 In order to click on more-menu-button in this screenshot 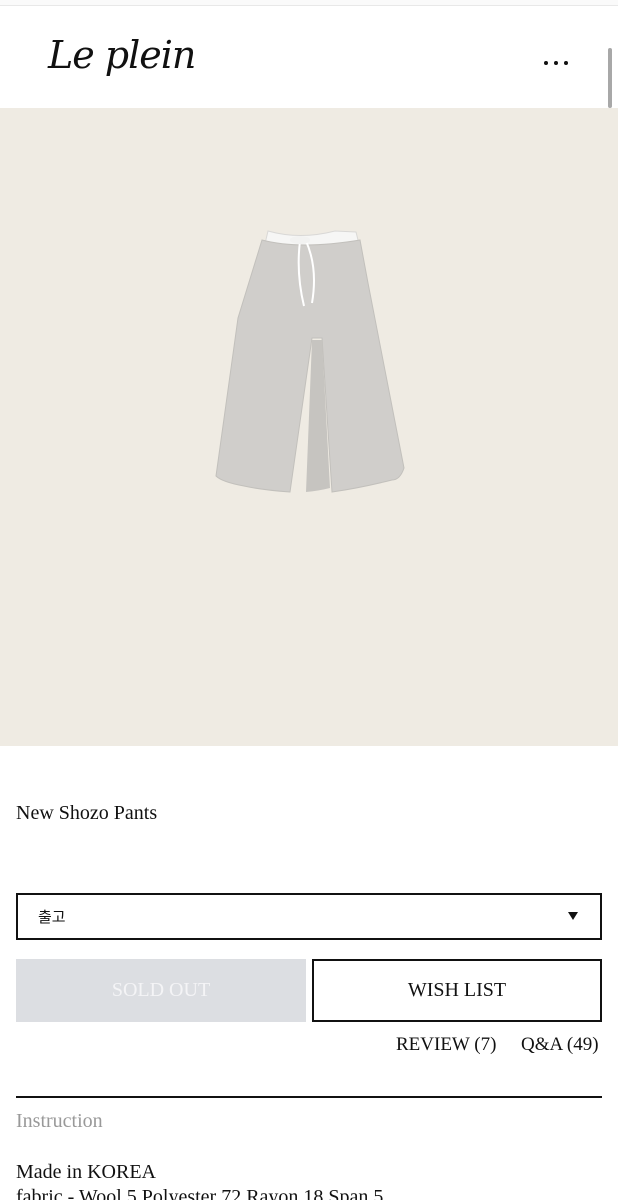, I will do `click(556, 63)`.